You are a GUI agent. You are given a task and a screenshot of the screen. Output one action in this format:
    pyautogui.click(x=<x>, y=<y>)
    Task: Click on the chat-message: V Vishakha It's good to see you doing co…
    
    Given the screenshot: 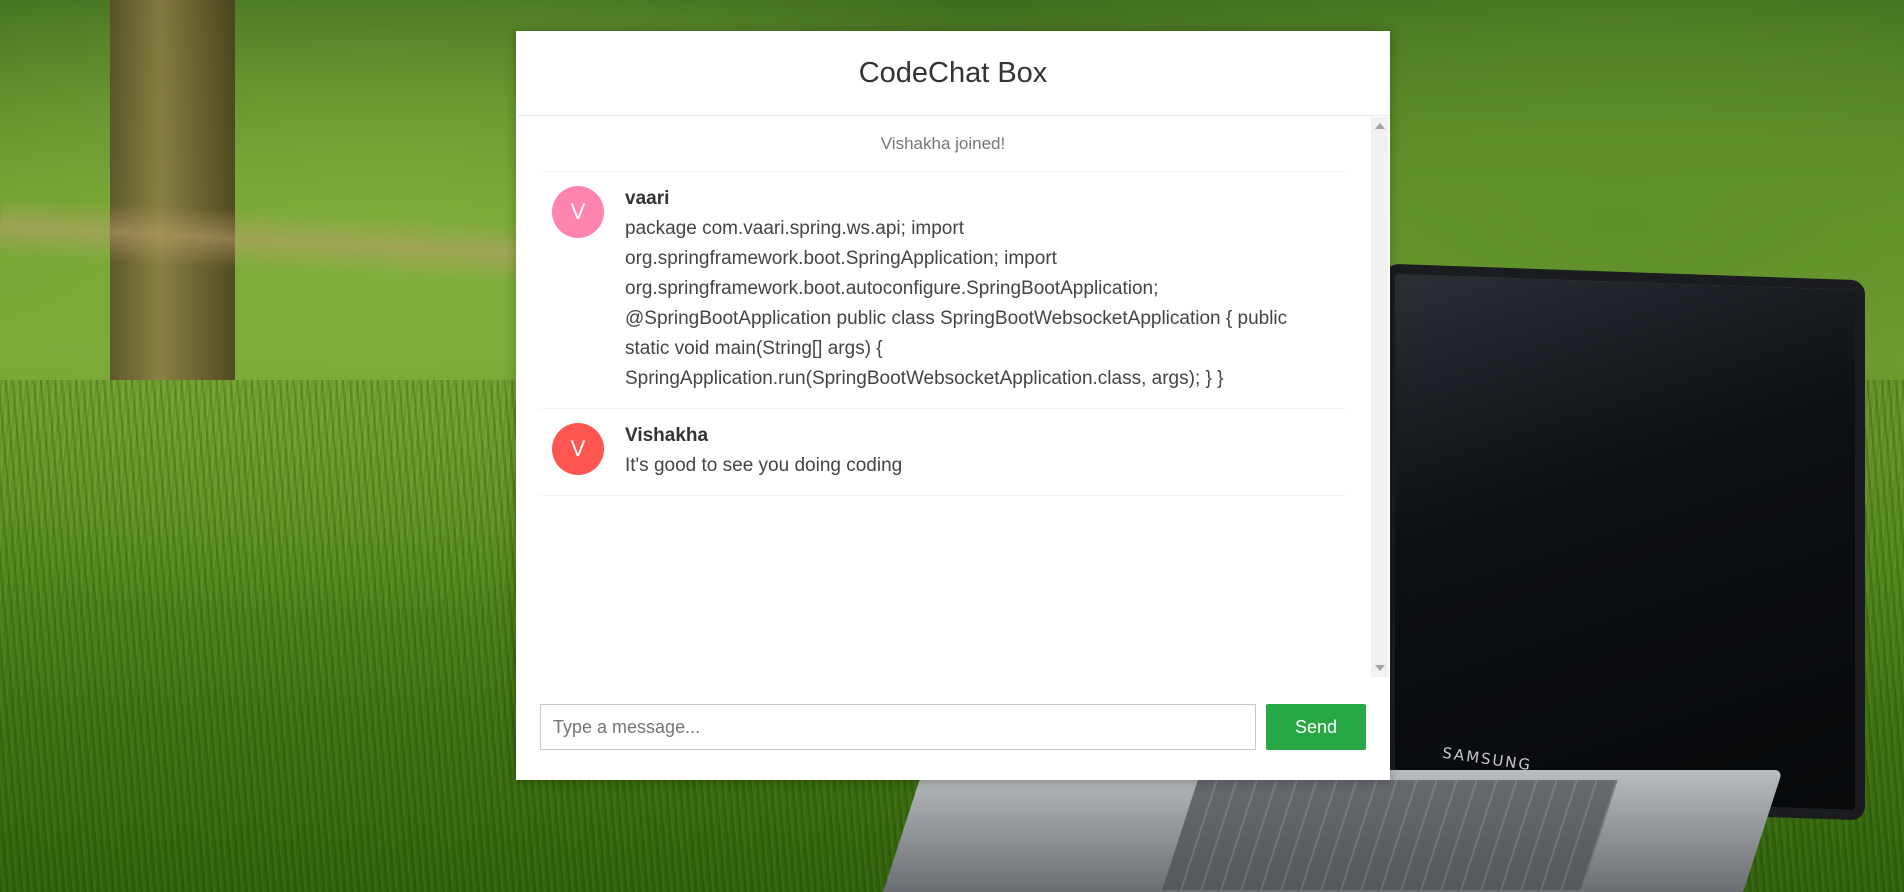 What is the action you would take?
    pyautogui.click(x=943, y=452)
    